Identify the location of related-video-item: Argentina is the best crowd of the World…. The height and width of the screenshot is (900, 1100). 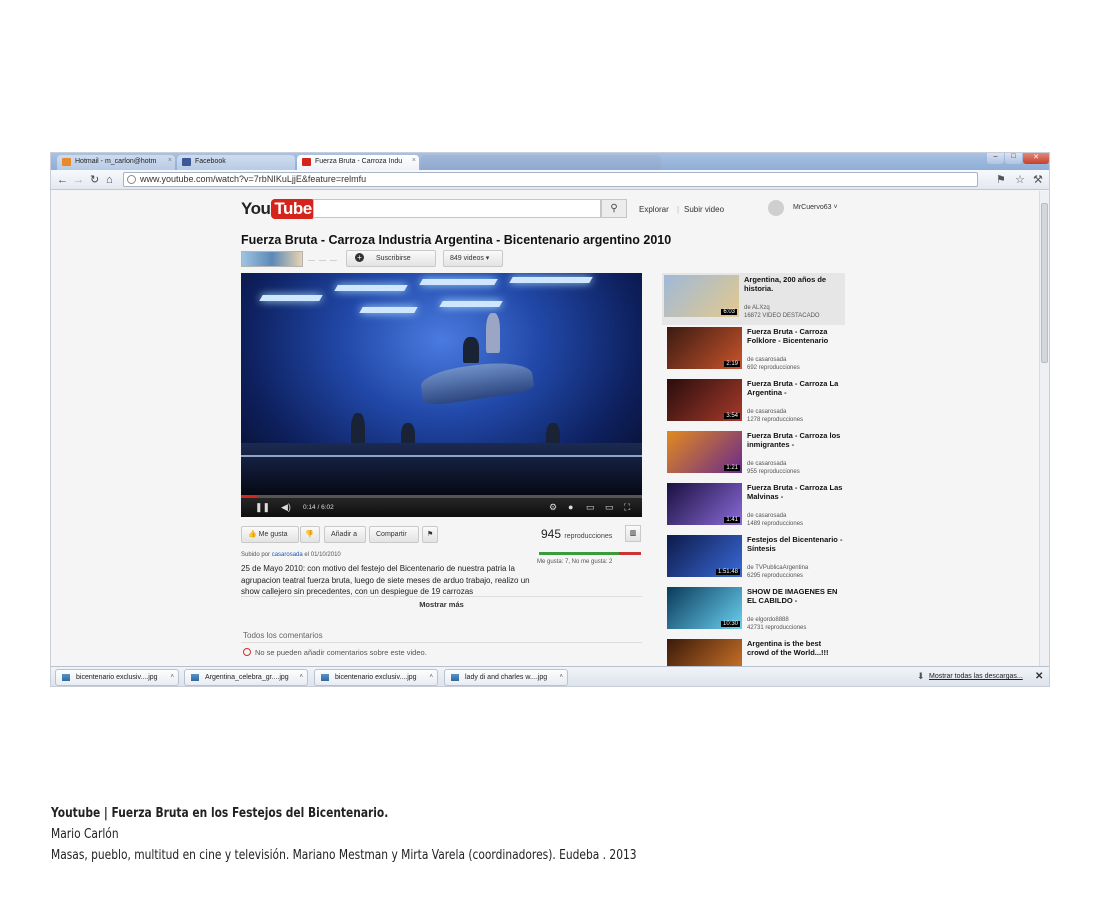
(755, 651).